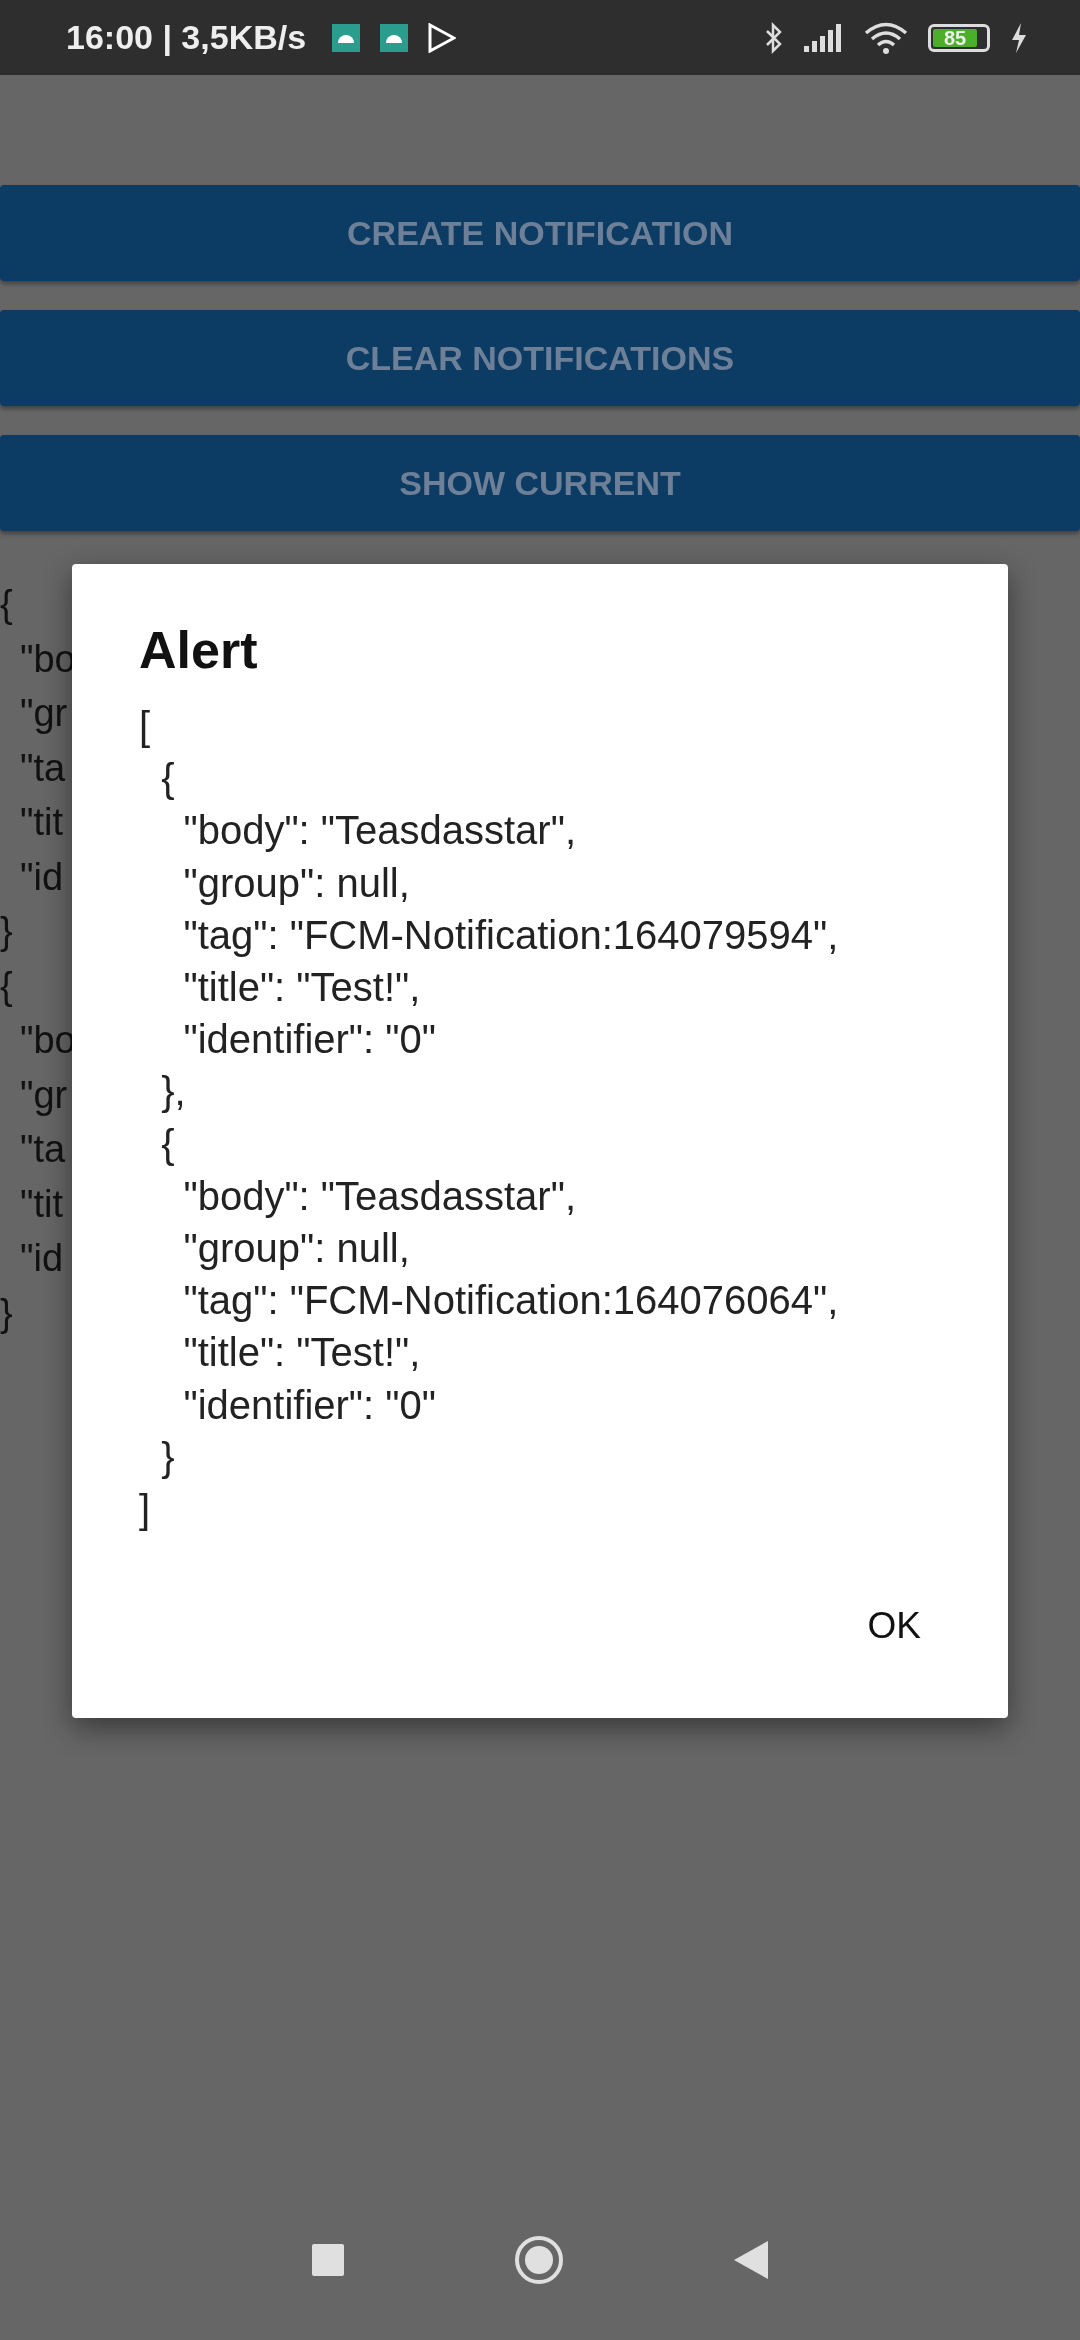  What do you see at coordinates (442, 37) in the screenshot?
I see `play-store-icon` at bounding box center [442, 37].